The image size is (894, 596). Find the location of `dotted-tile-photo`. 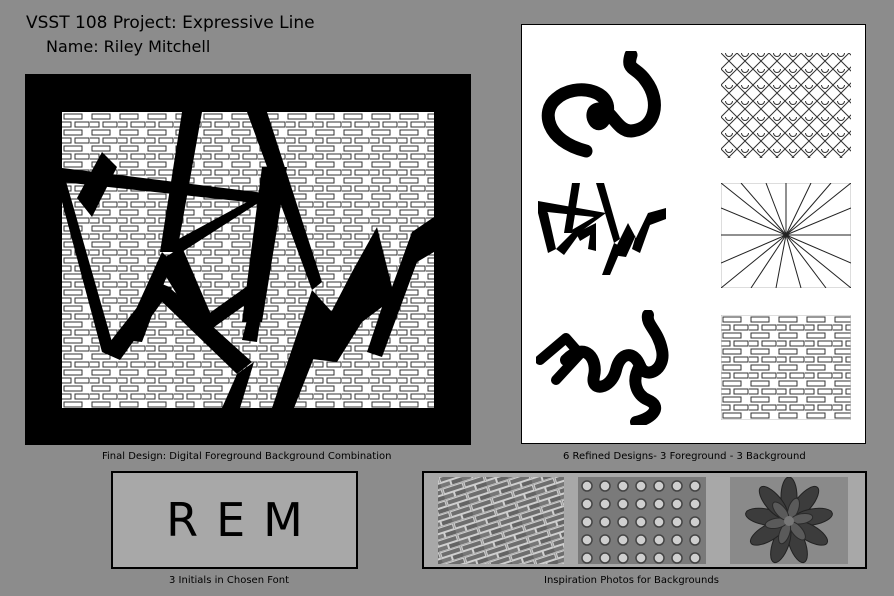

dotted-tile-photo is located at coordinates (642, 520).